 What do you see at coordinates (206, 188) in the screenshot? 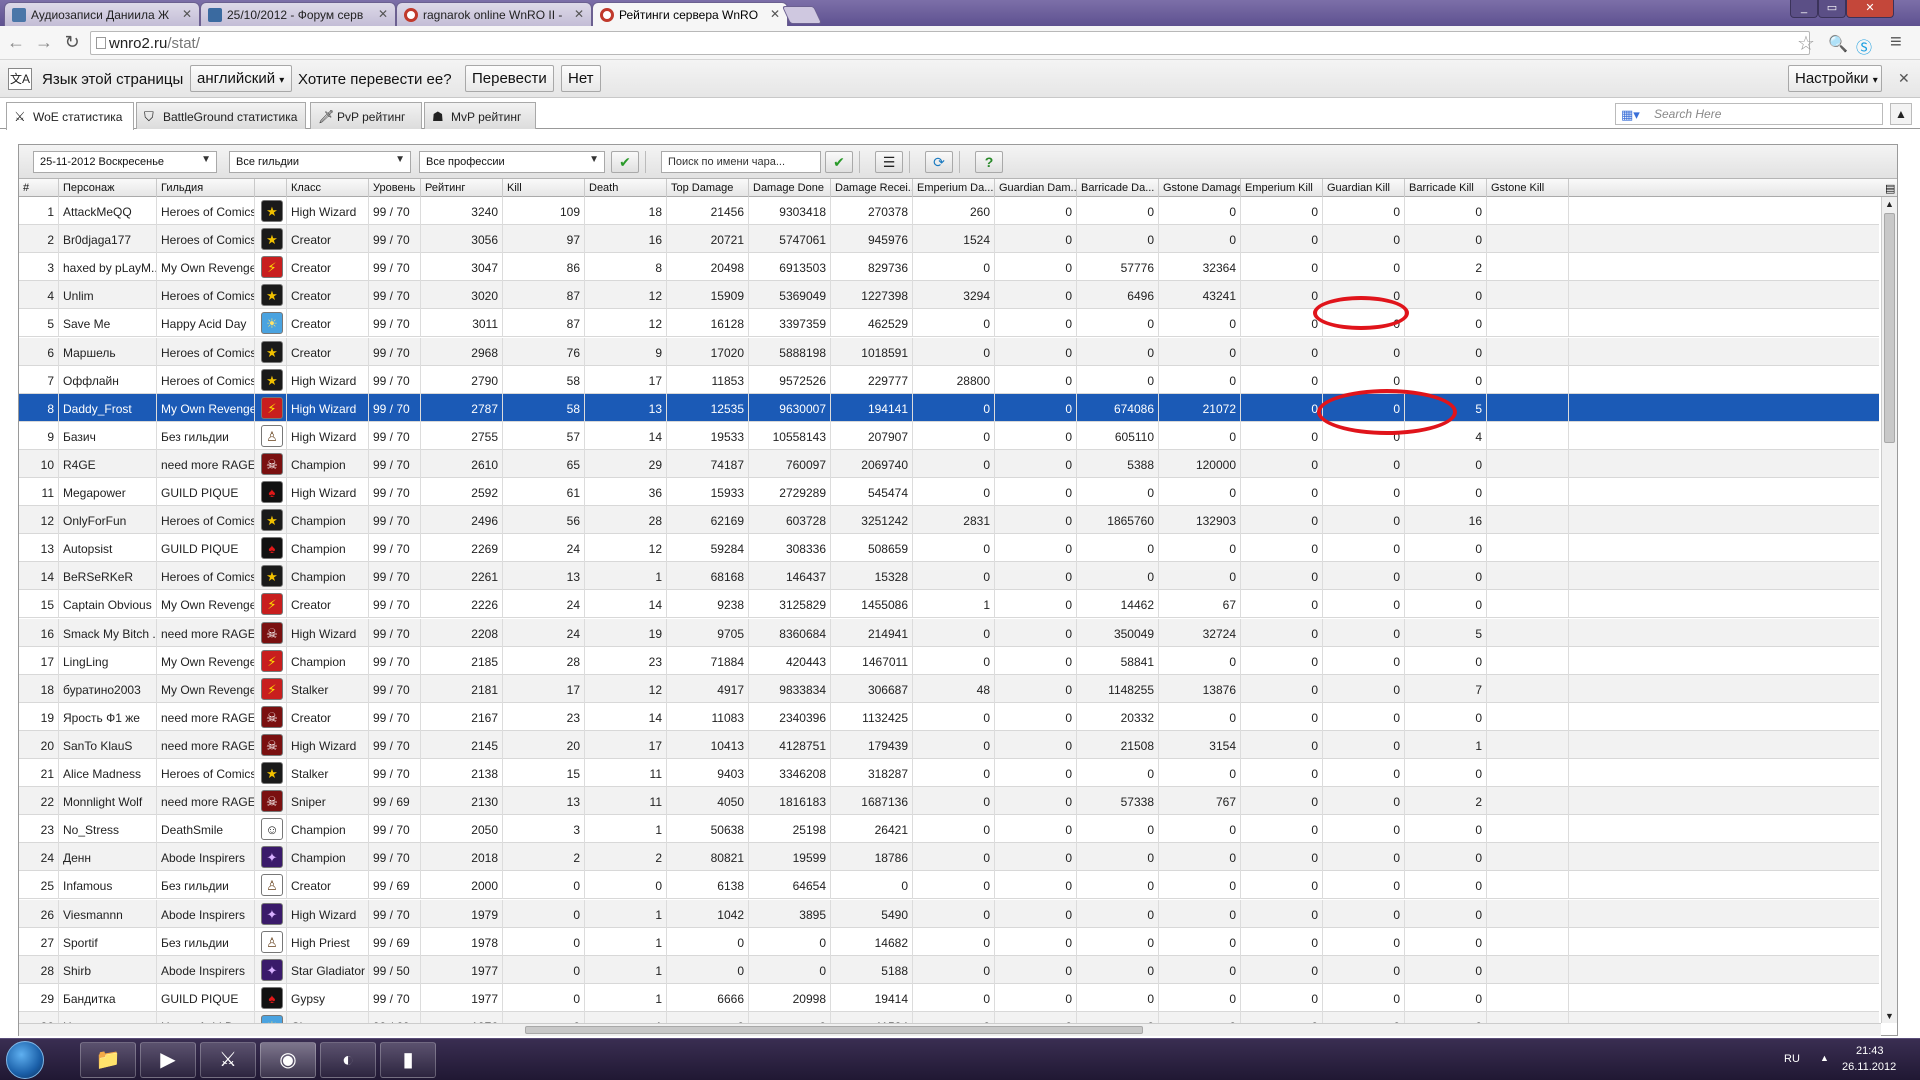
I see `column-header: Гильдия` at bounding box center [206, 188].